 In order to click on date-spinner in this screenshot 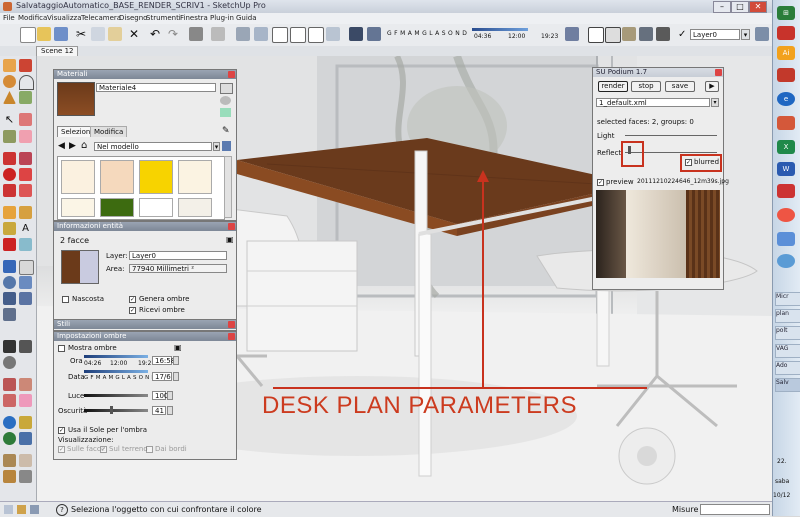, I will do `click(176, 376)`.